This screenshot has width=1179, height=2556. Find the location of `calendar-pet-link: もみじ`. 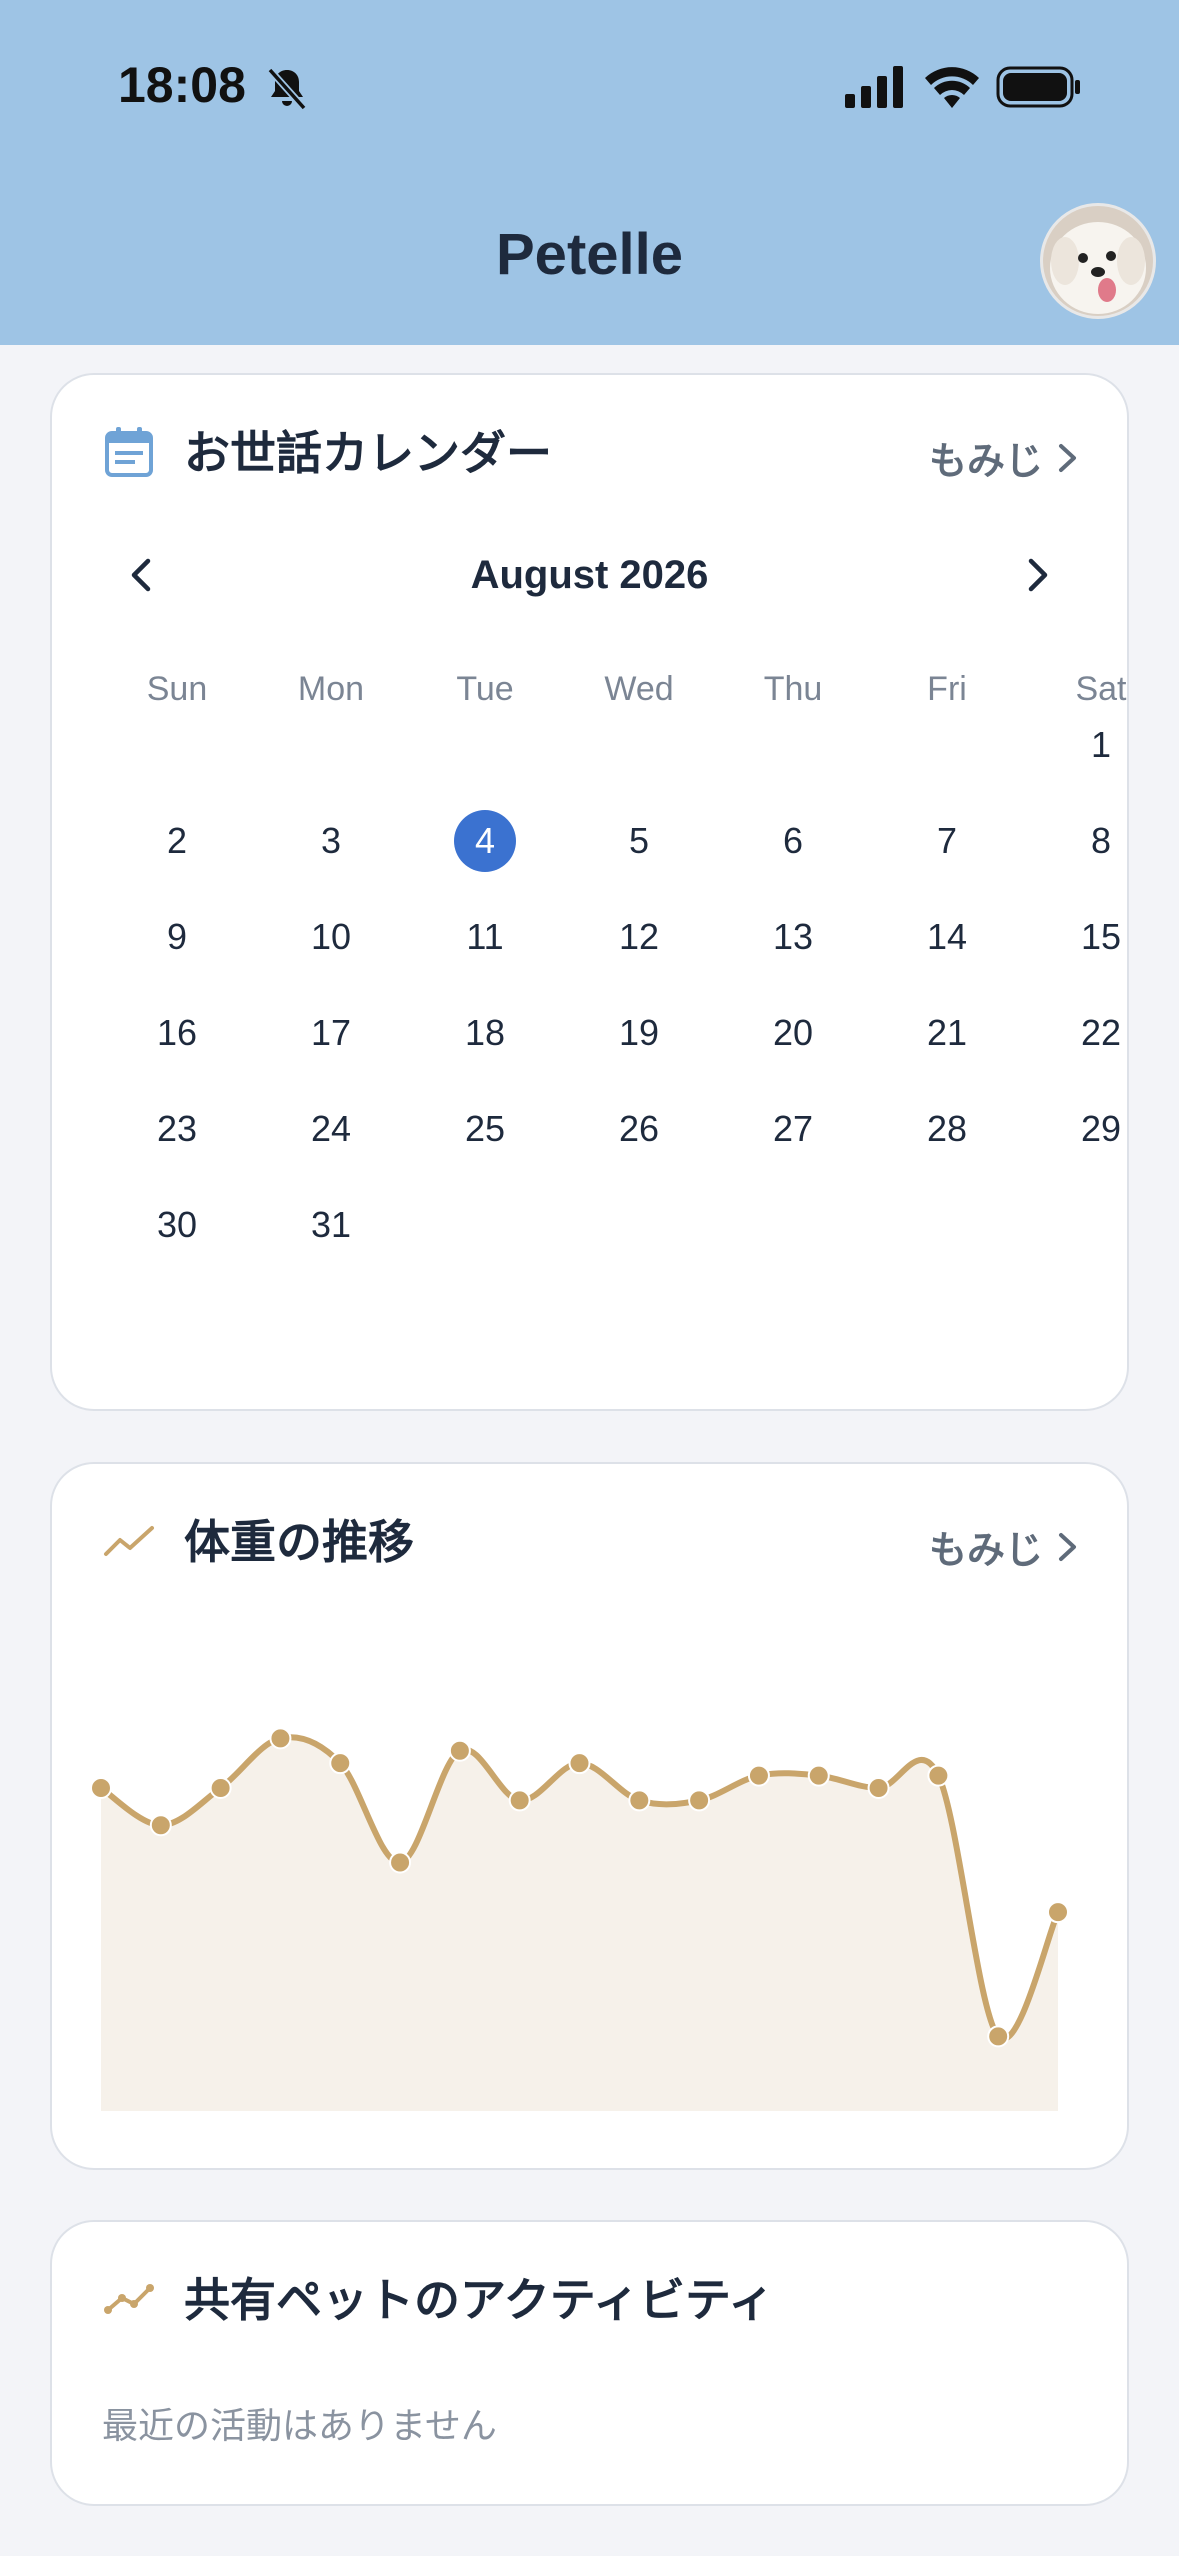

calendar-pet-link: もみじ is located at coordinates (1005, 457).